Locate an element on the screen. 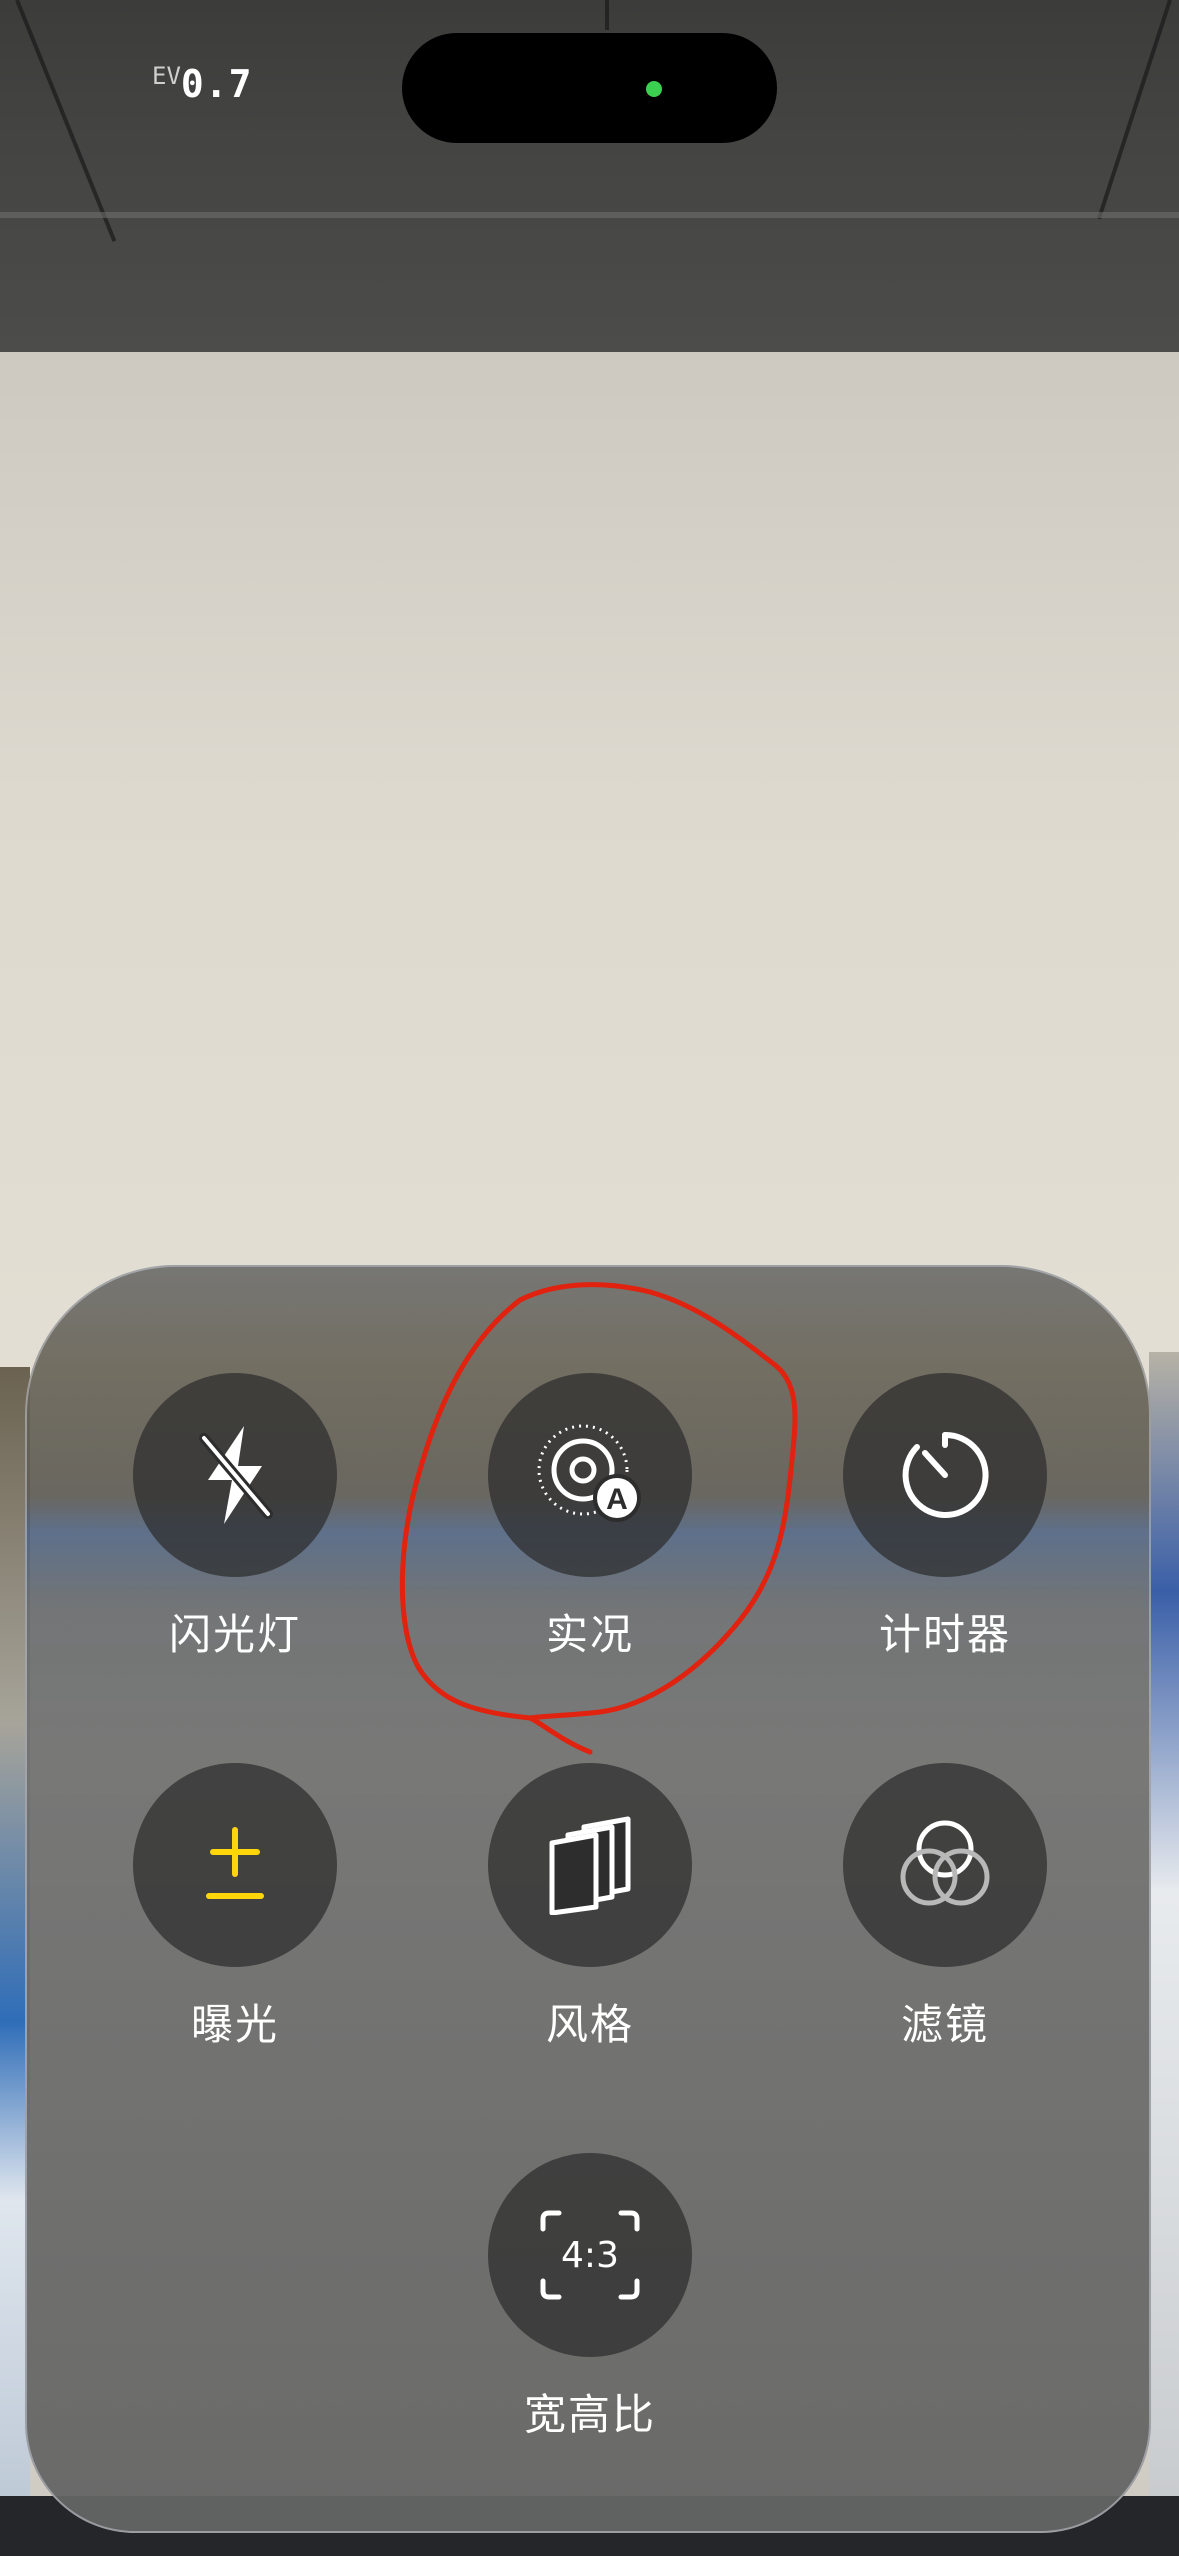 The width and height of the screenshot is (1179, 2556). live-photo-auto-icon: A is located at coordinates (589, 1473).